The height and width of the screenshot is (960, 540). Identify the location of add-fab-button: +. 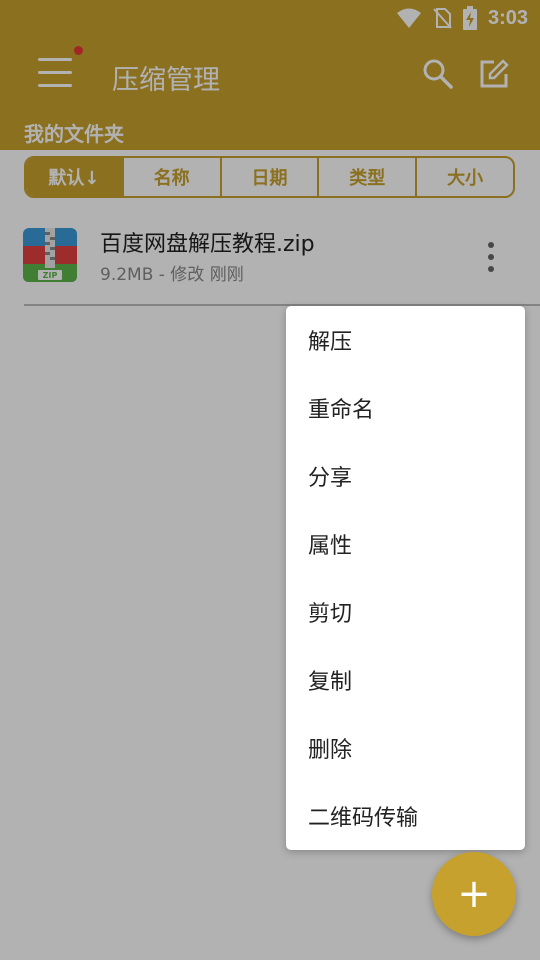
(474, 894).